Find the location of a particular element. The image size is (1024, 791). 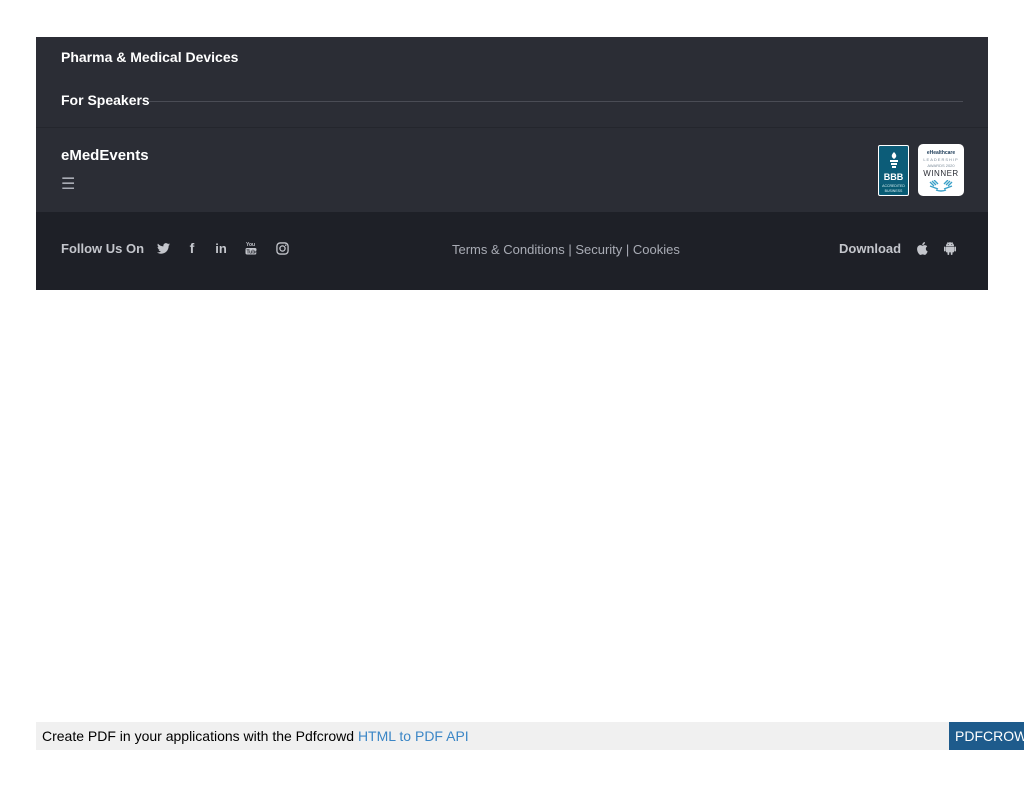

download-label: Download is located at coordinates (870, 248).